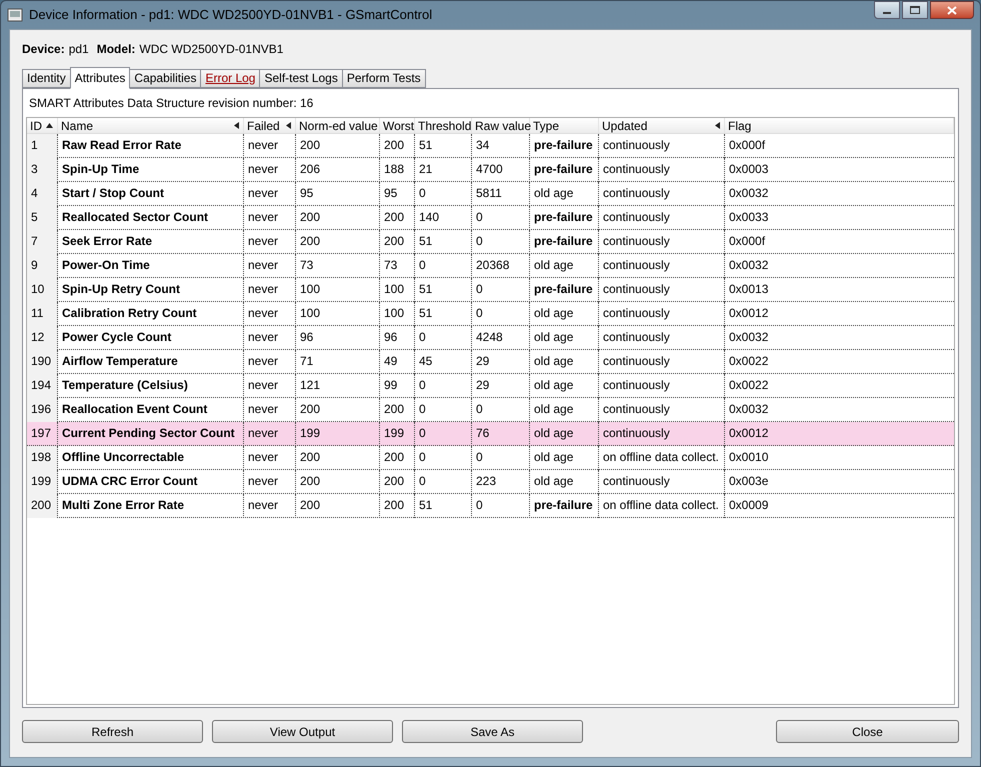 Image resolution: width=981 pixels, height=767 pixels. What do you see at coordinates (384, 78) in the screenshot?
I see `tab: Perform Tests` at bounding box center [384, 78].